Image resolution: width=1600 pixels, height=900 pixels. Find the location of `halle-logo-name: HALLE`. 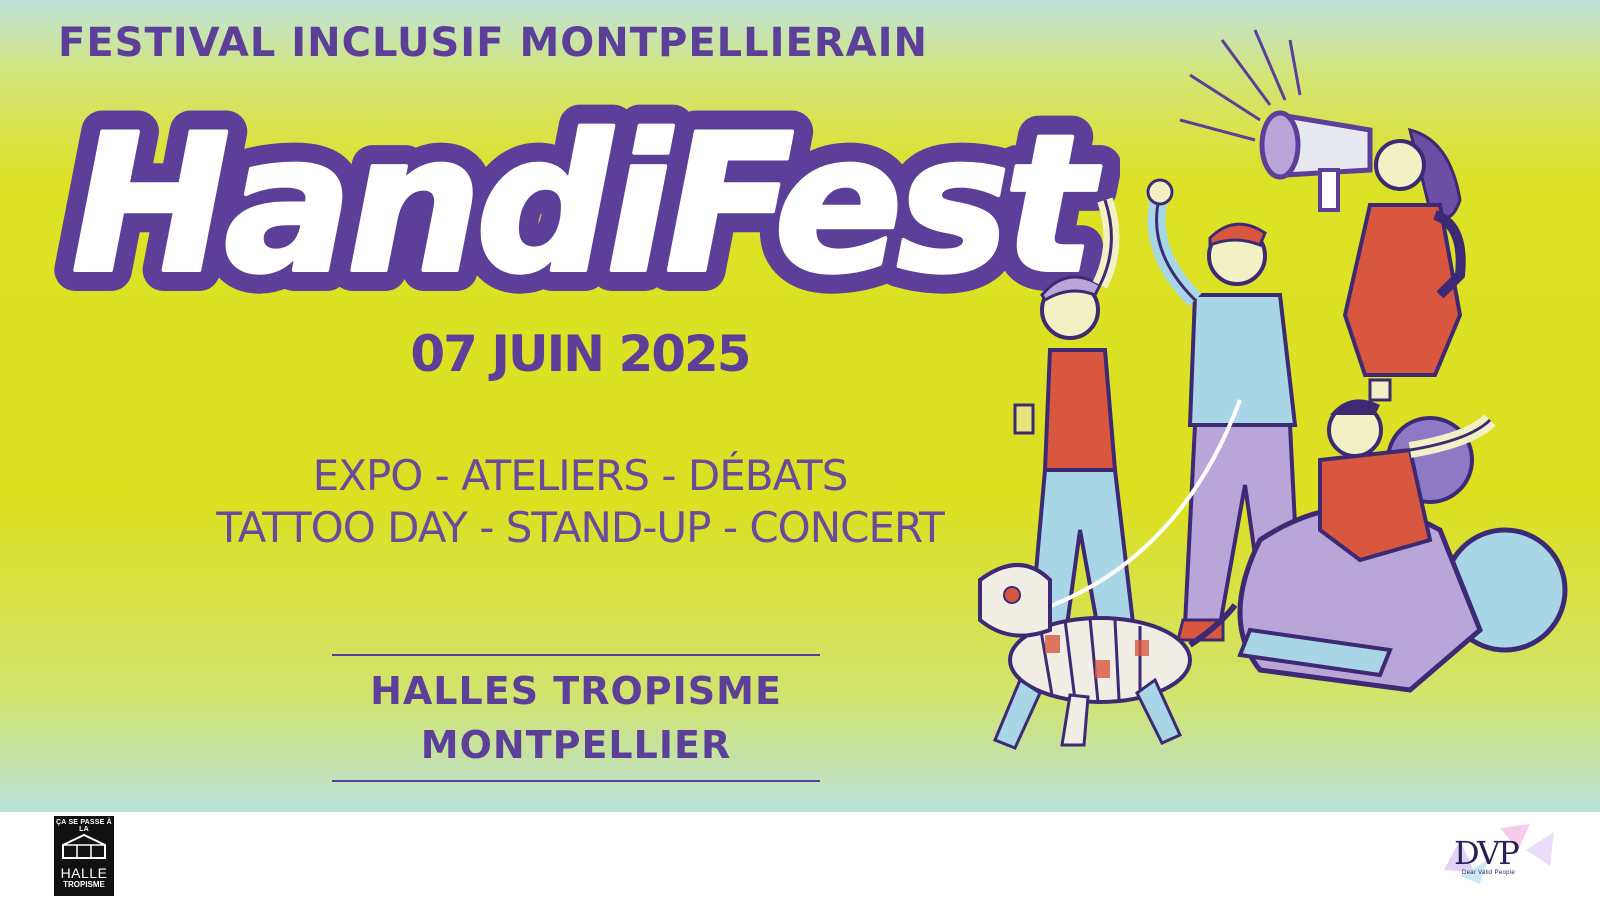

halle-logo-name: HALLE is located at coordinates (84, 873).